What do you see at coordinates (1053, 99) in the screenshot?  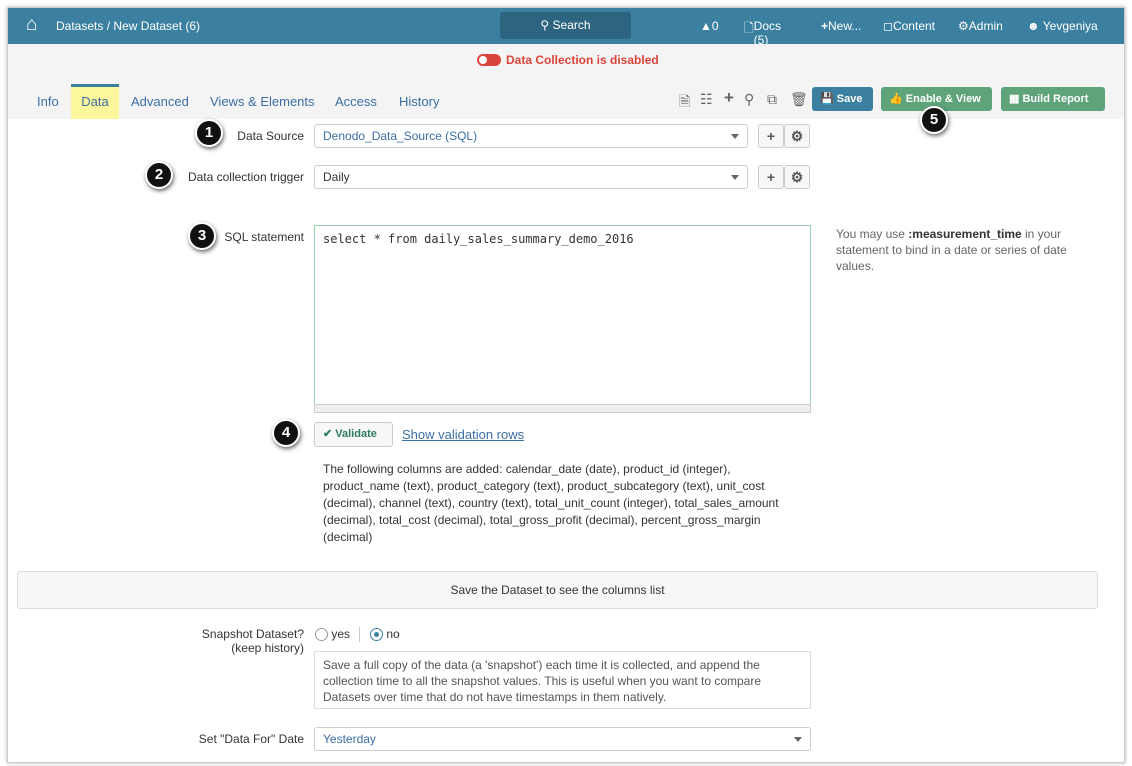 I see `build-report-button: ▦ Build Report` at bounding box center [1053, 99].